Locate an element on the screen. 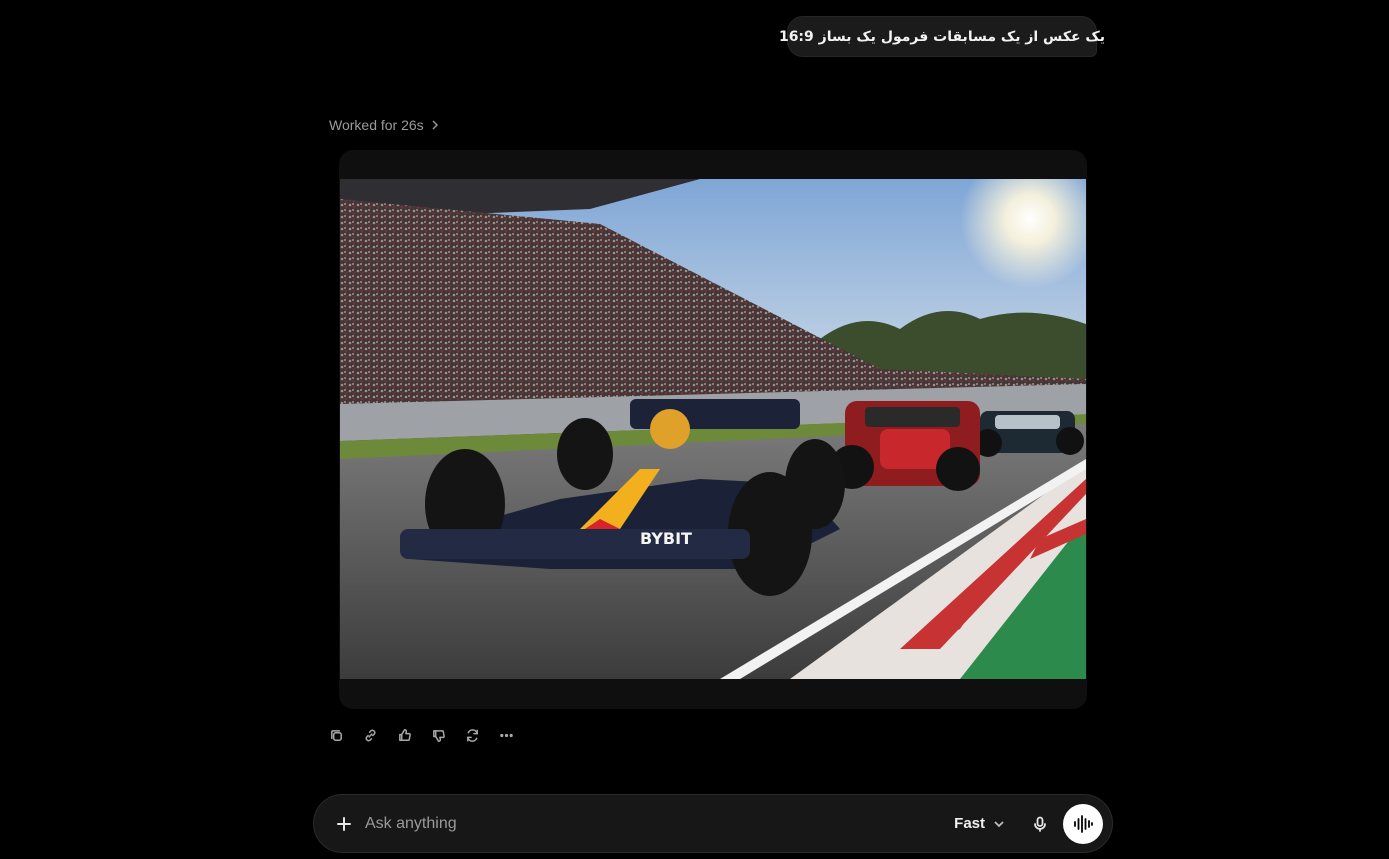  thumbs-up-button is located at coordinates (404, 735).